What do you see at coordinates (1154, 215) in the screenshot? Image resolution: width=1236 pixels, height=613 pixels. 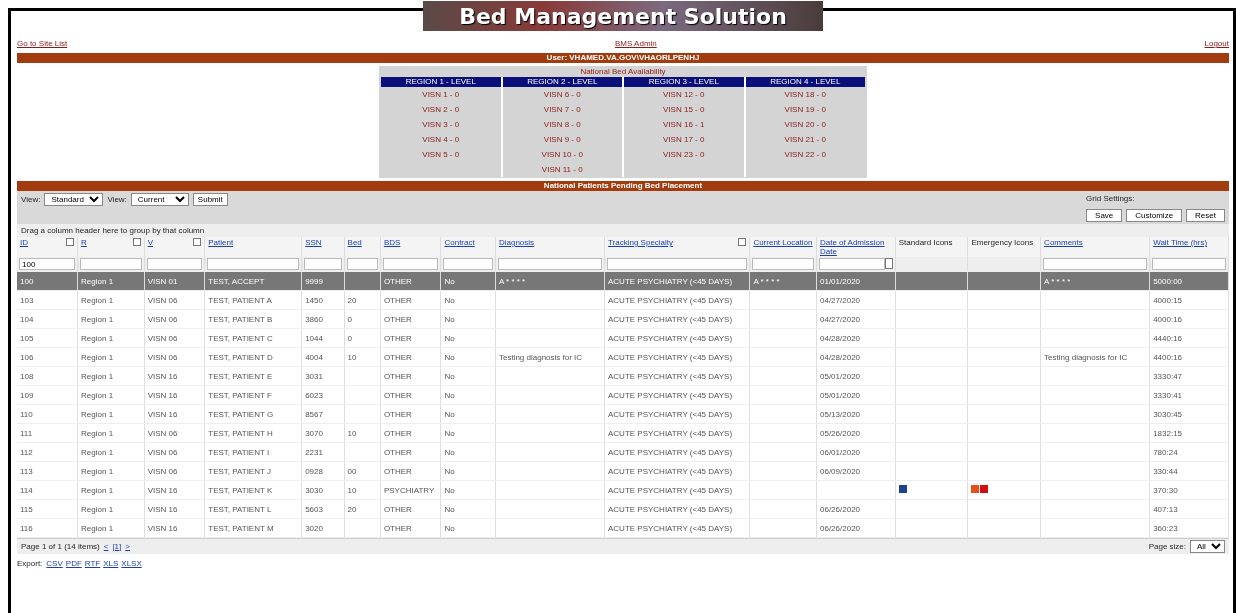 I see `grid-button: Customize` at bounding box center [1154, 215].